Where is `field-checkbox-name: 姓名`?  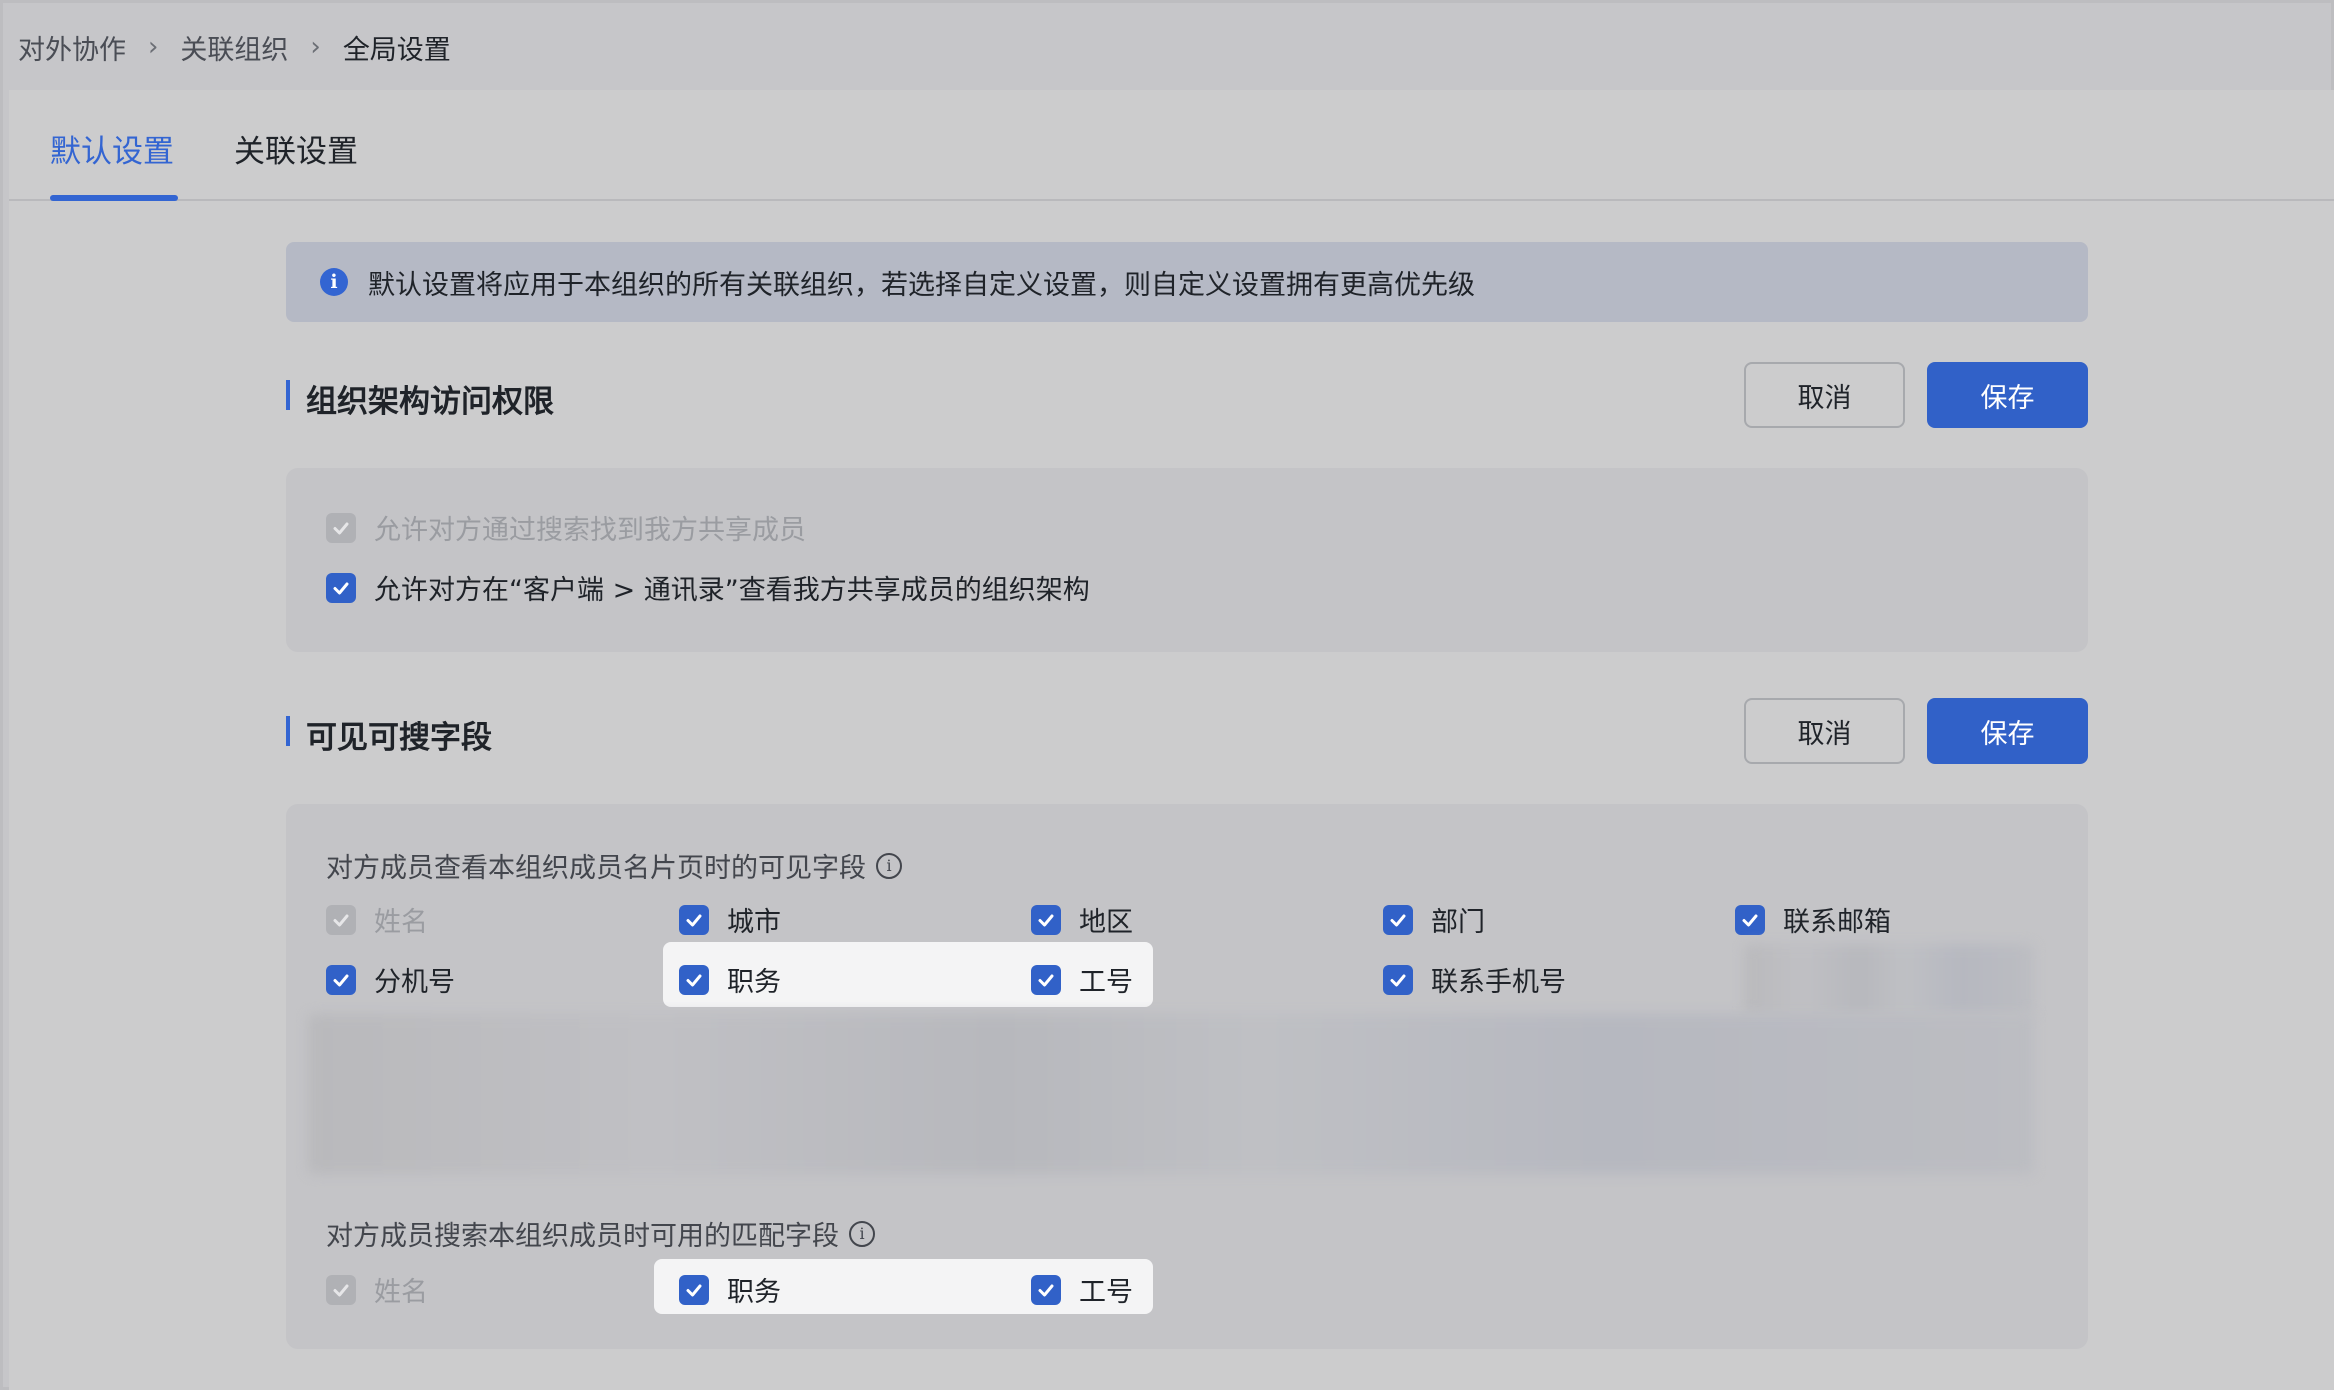
field-checkbox-name: 姓名 is located at coordinates (377, 919).